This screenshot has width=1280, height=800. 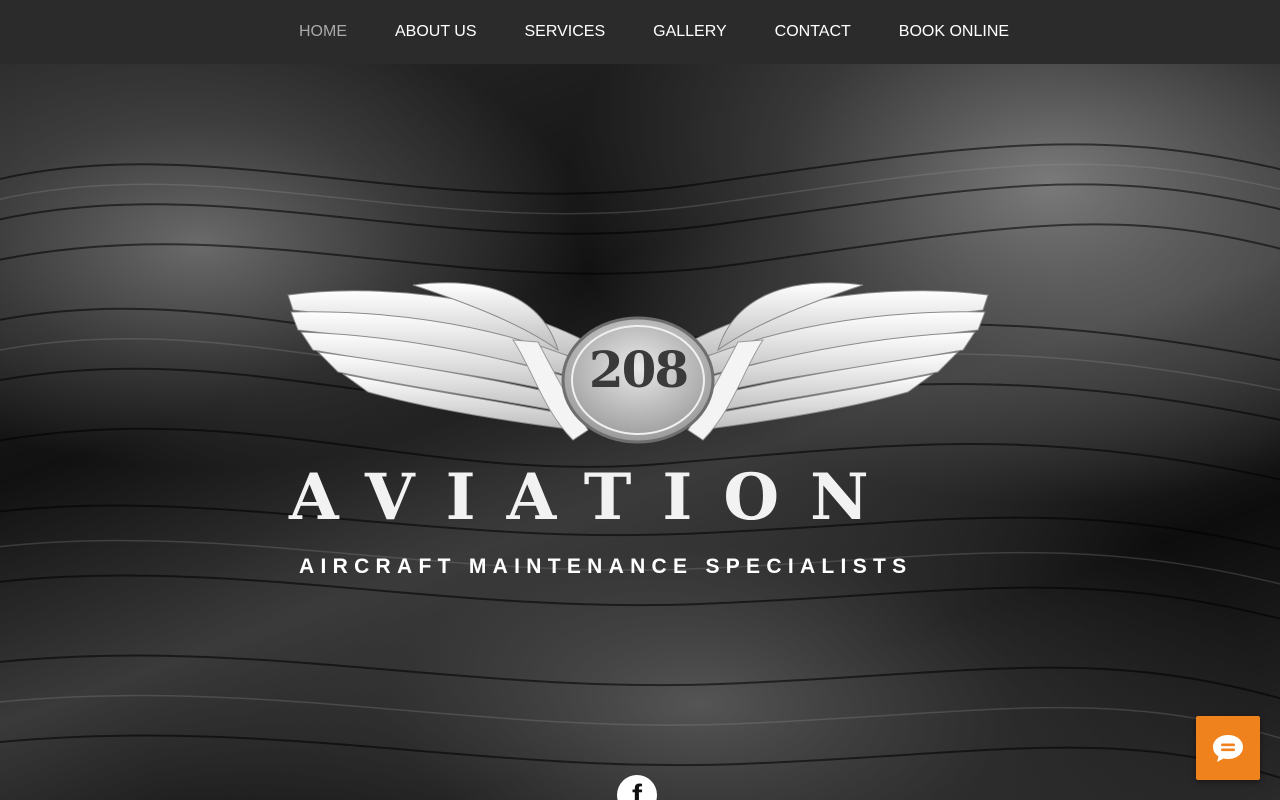 What do you see at coordinates (813, 32) in the screenshot?
I see `nav-item-contact: CONTACT` at bounding box center [813, 32].